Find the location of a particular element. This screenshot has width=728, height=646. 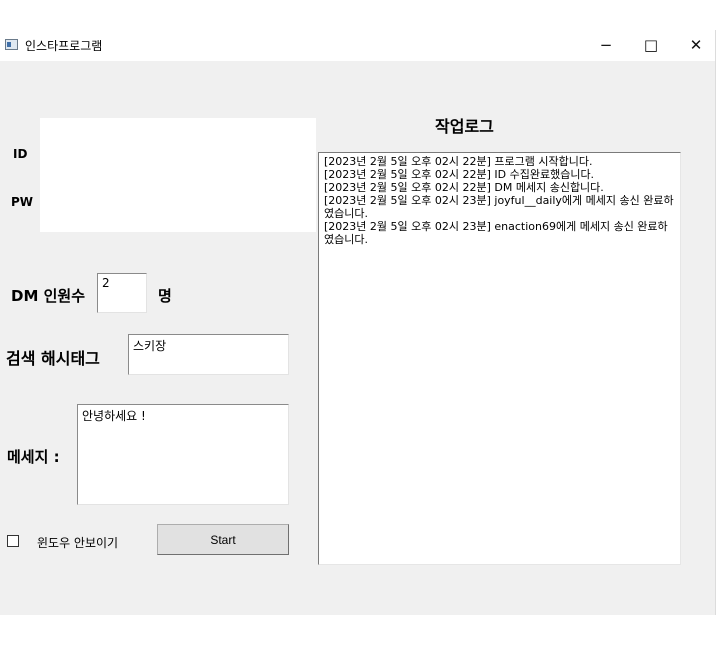

pw-label: PW is located at coordinates (22, 202).